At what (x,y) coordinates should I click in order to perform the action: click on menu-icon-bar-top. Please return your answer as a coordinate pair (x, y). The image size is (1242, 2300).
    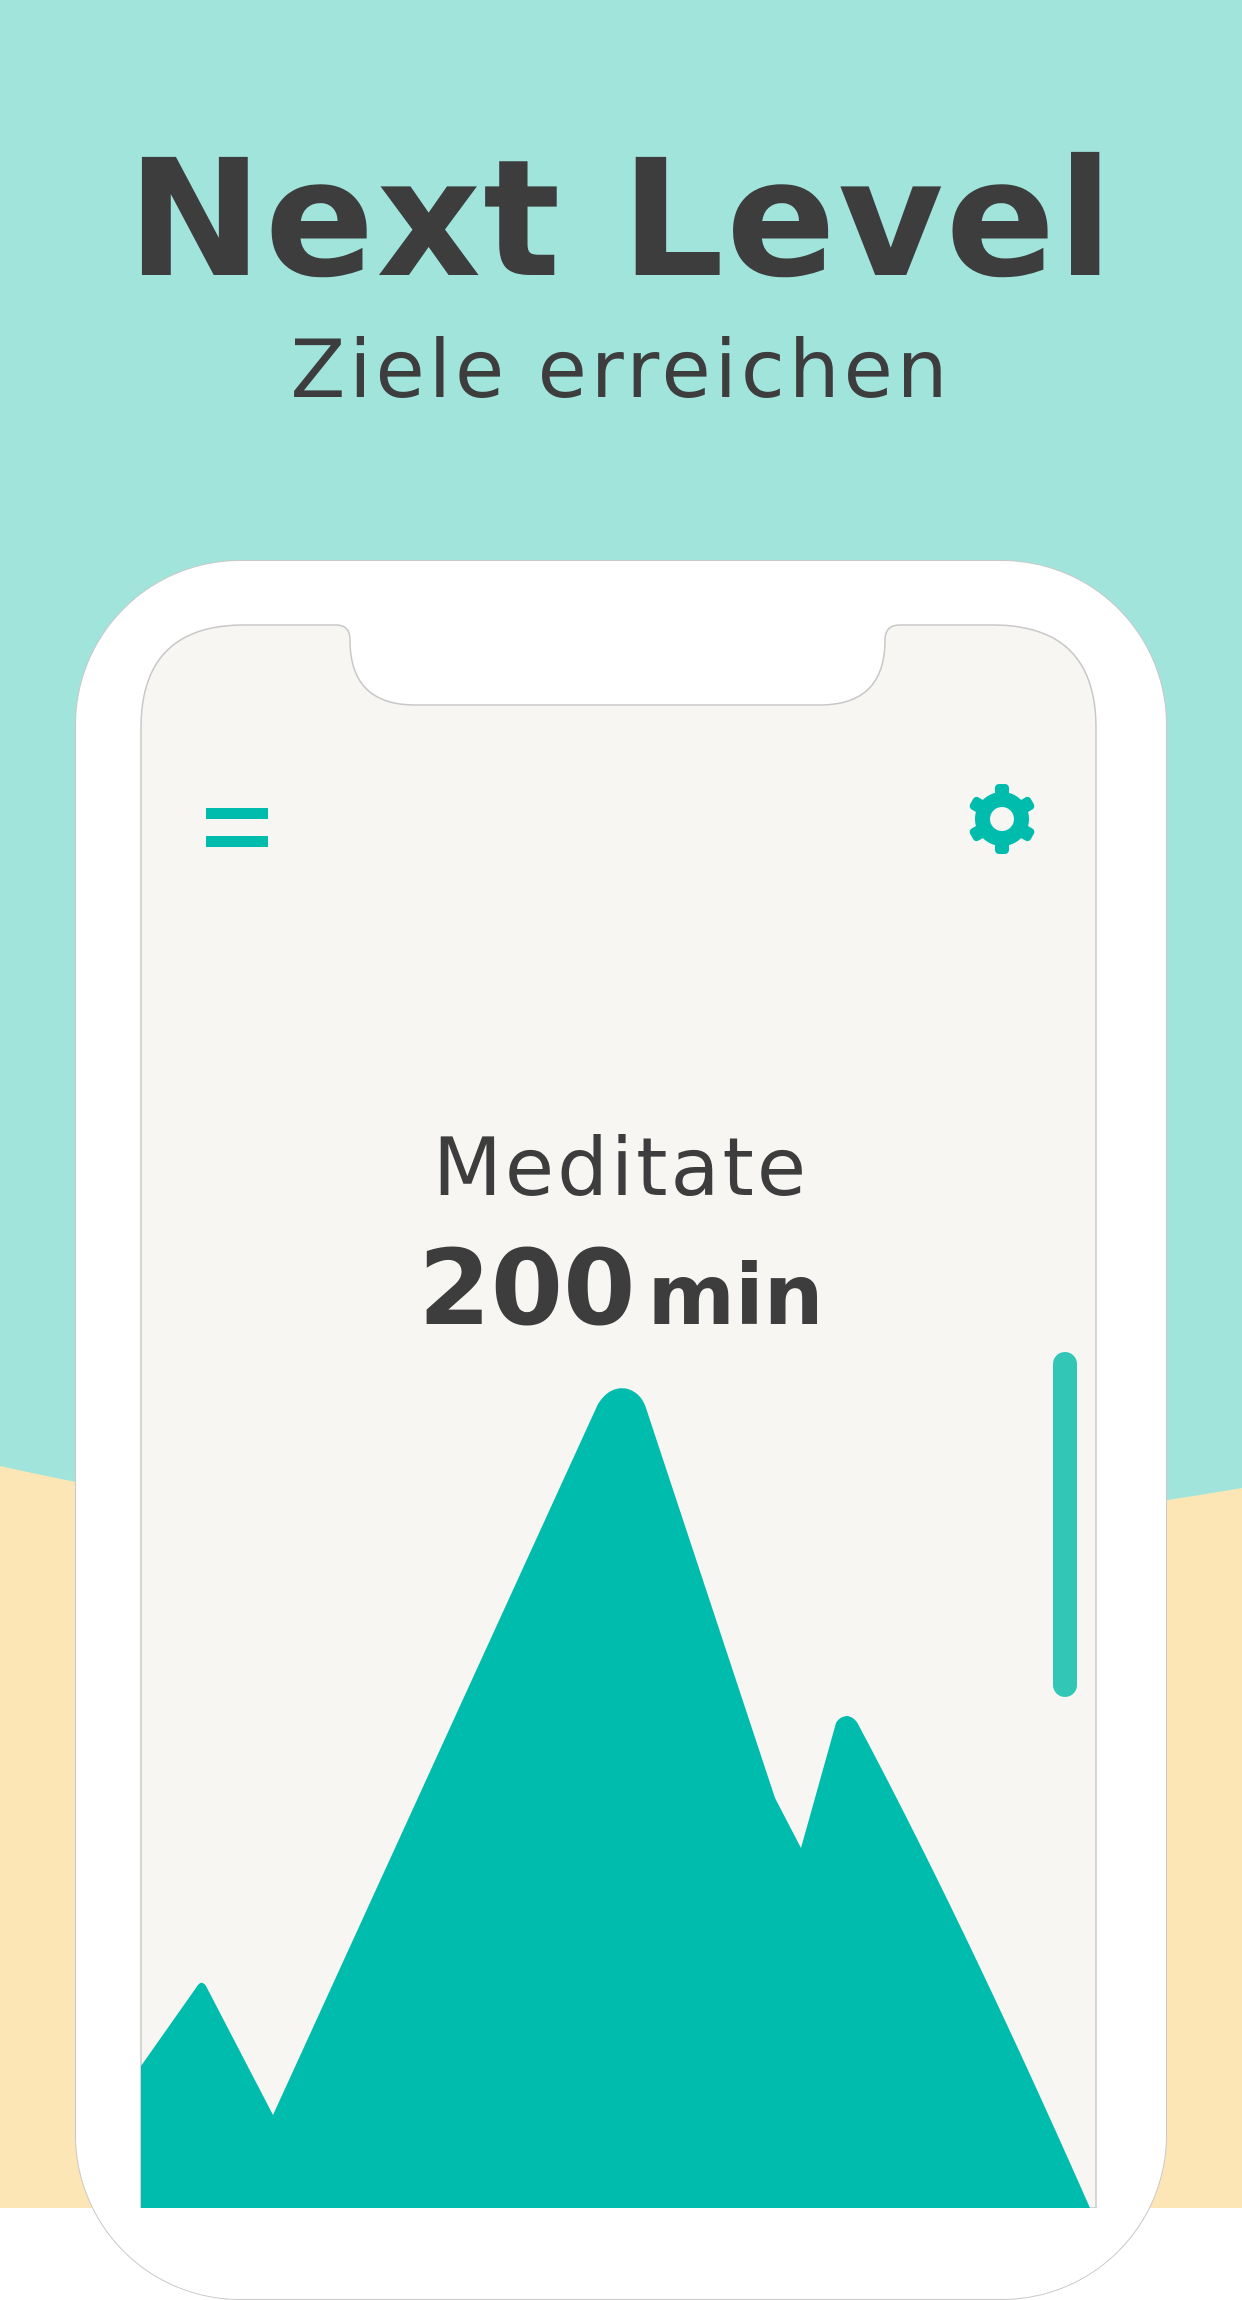
    Looking at the image, I should click on (237, 813).